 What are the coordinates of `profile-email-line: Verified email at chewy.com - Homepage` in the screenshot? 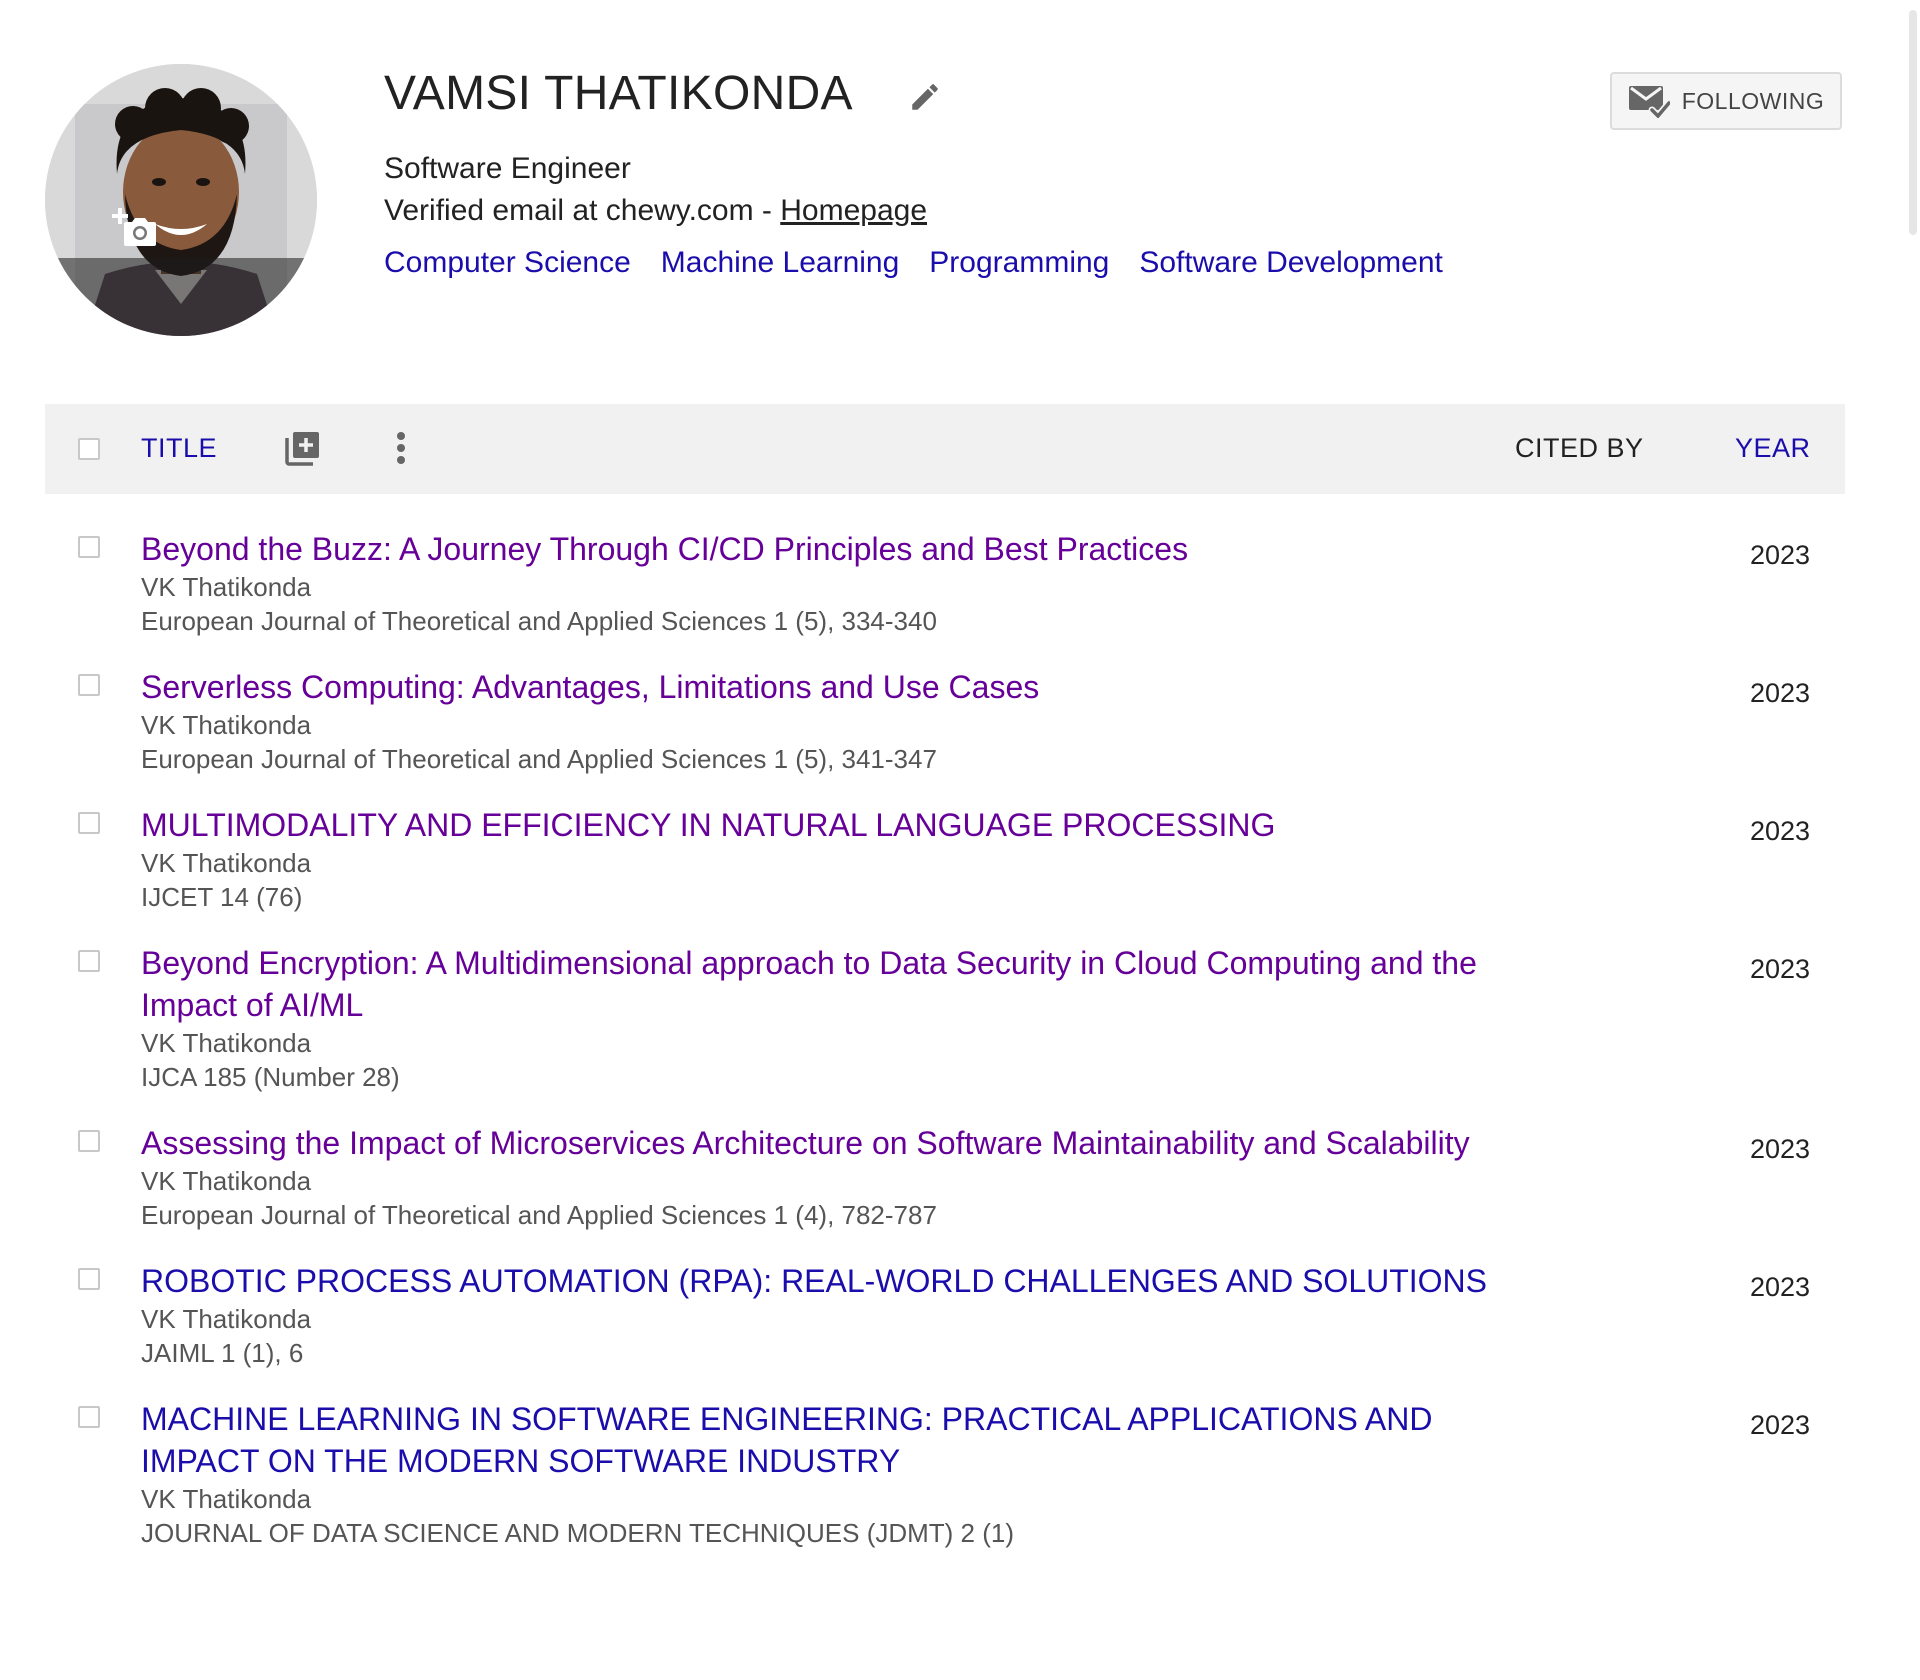 It's located at (655, 211).